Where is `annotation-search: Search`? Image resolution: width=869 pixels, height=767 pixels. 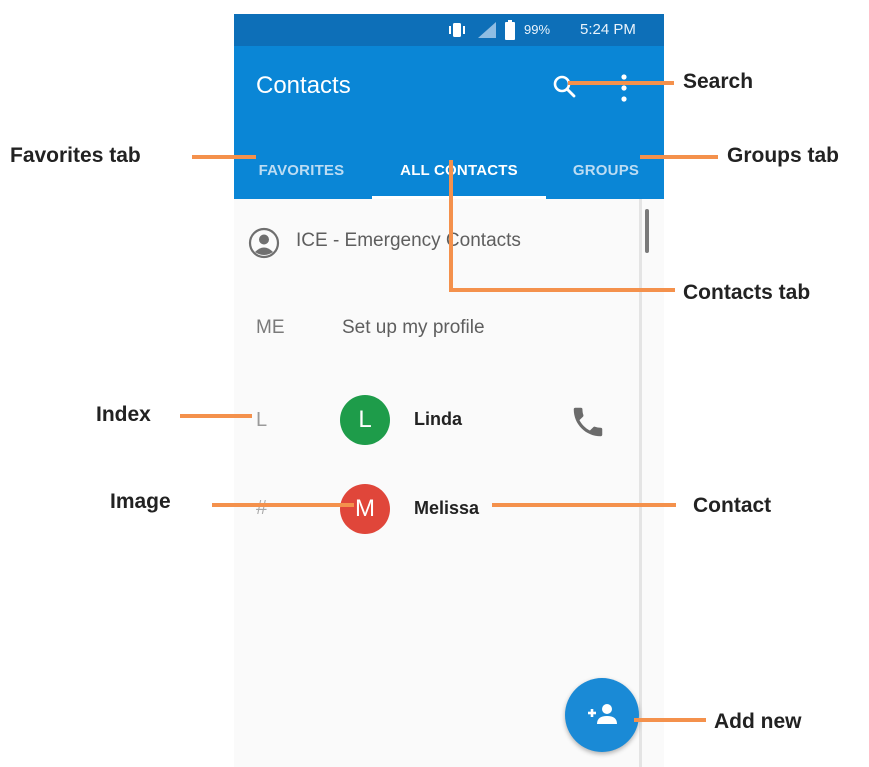
annotation-search: Search is located at coordinates (718, 81).